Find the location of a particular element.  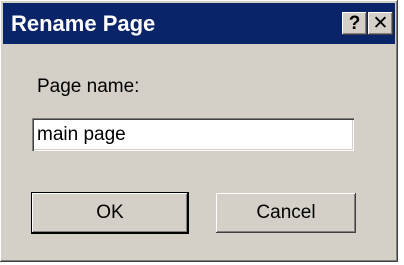

ok-button-label: OK is located at coordinates (110, 212).